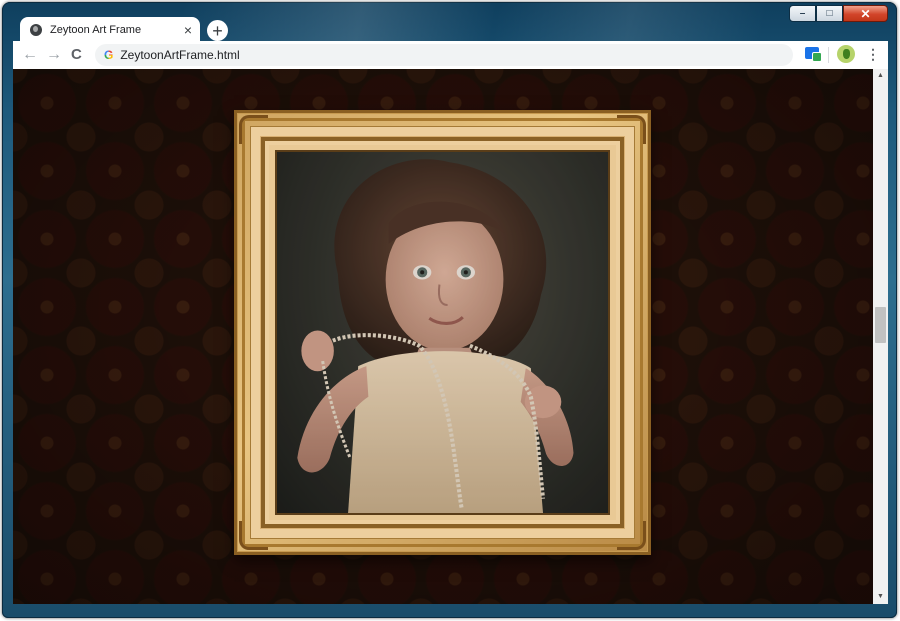 Image resolution: width=900 pixels, height=621 pixels. I want to click on new-tab-button: +, so click(217, 30).